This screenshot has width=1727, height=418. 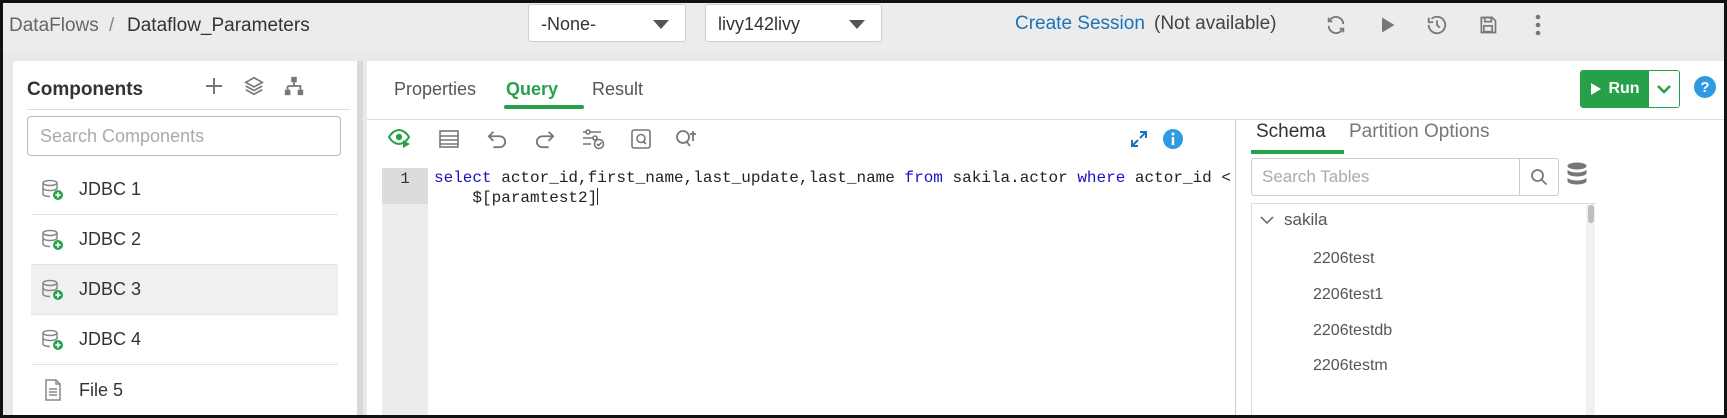 What do you see at coordinates (1010, 178) in the screenshot?
I see `sql-table: sakila.actor` at bounding box center [1010, 178].